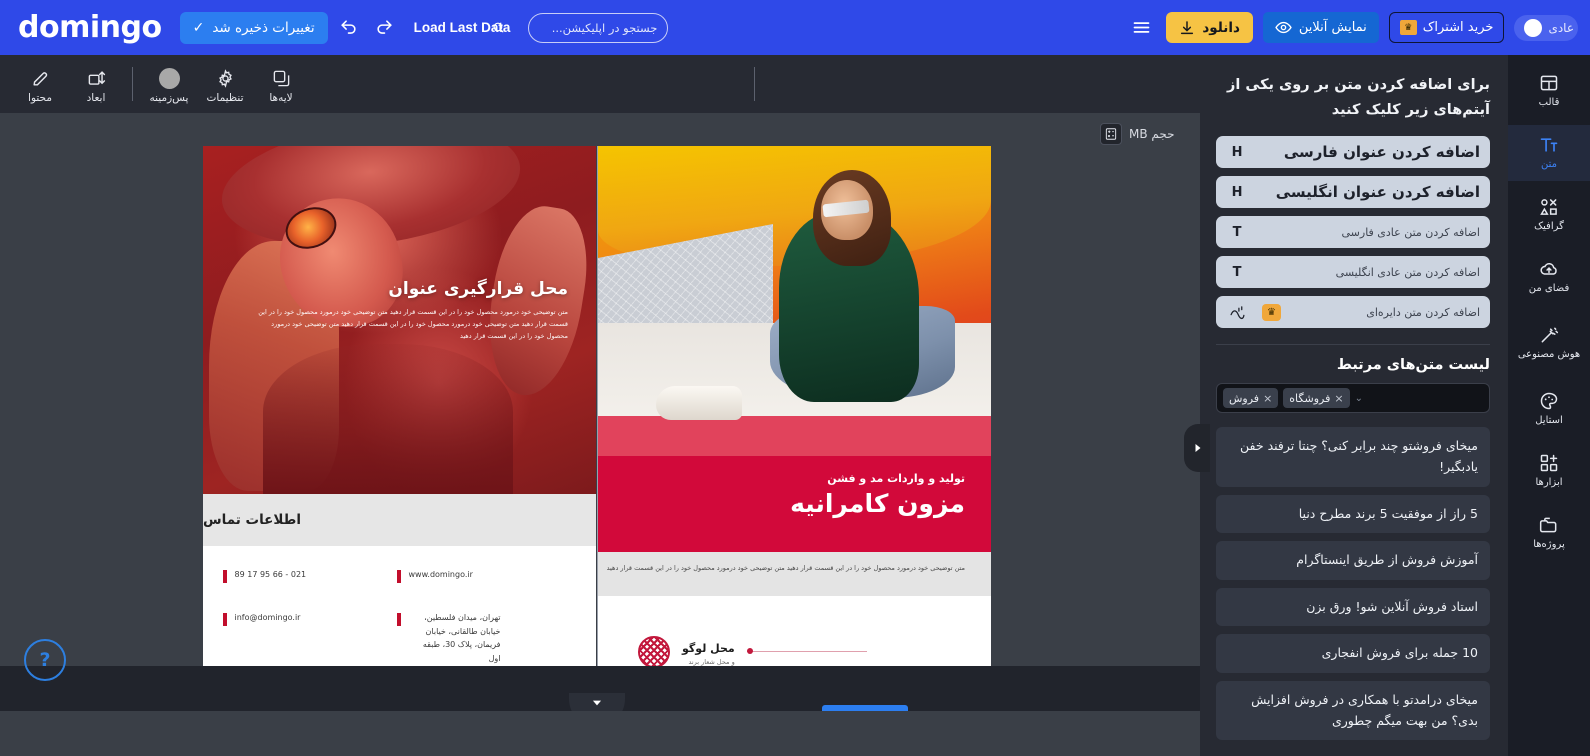 The height and width of the screenshot is (756, 1590). What do you see at coordinates (298, 618) in the screenshot?
I see `contact-email: info@domingo.ir` at bounding box center [298, 618].